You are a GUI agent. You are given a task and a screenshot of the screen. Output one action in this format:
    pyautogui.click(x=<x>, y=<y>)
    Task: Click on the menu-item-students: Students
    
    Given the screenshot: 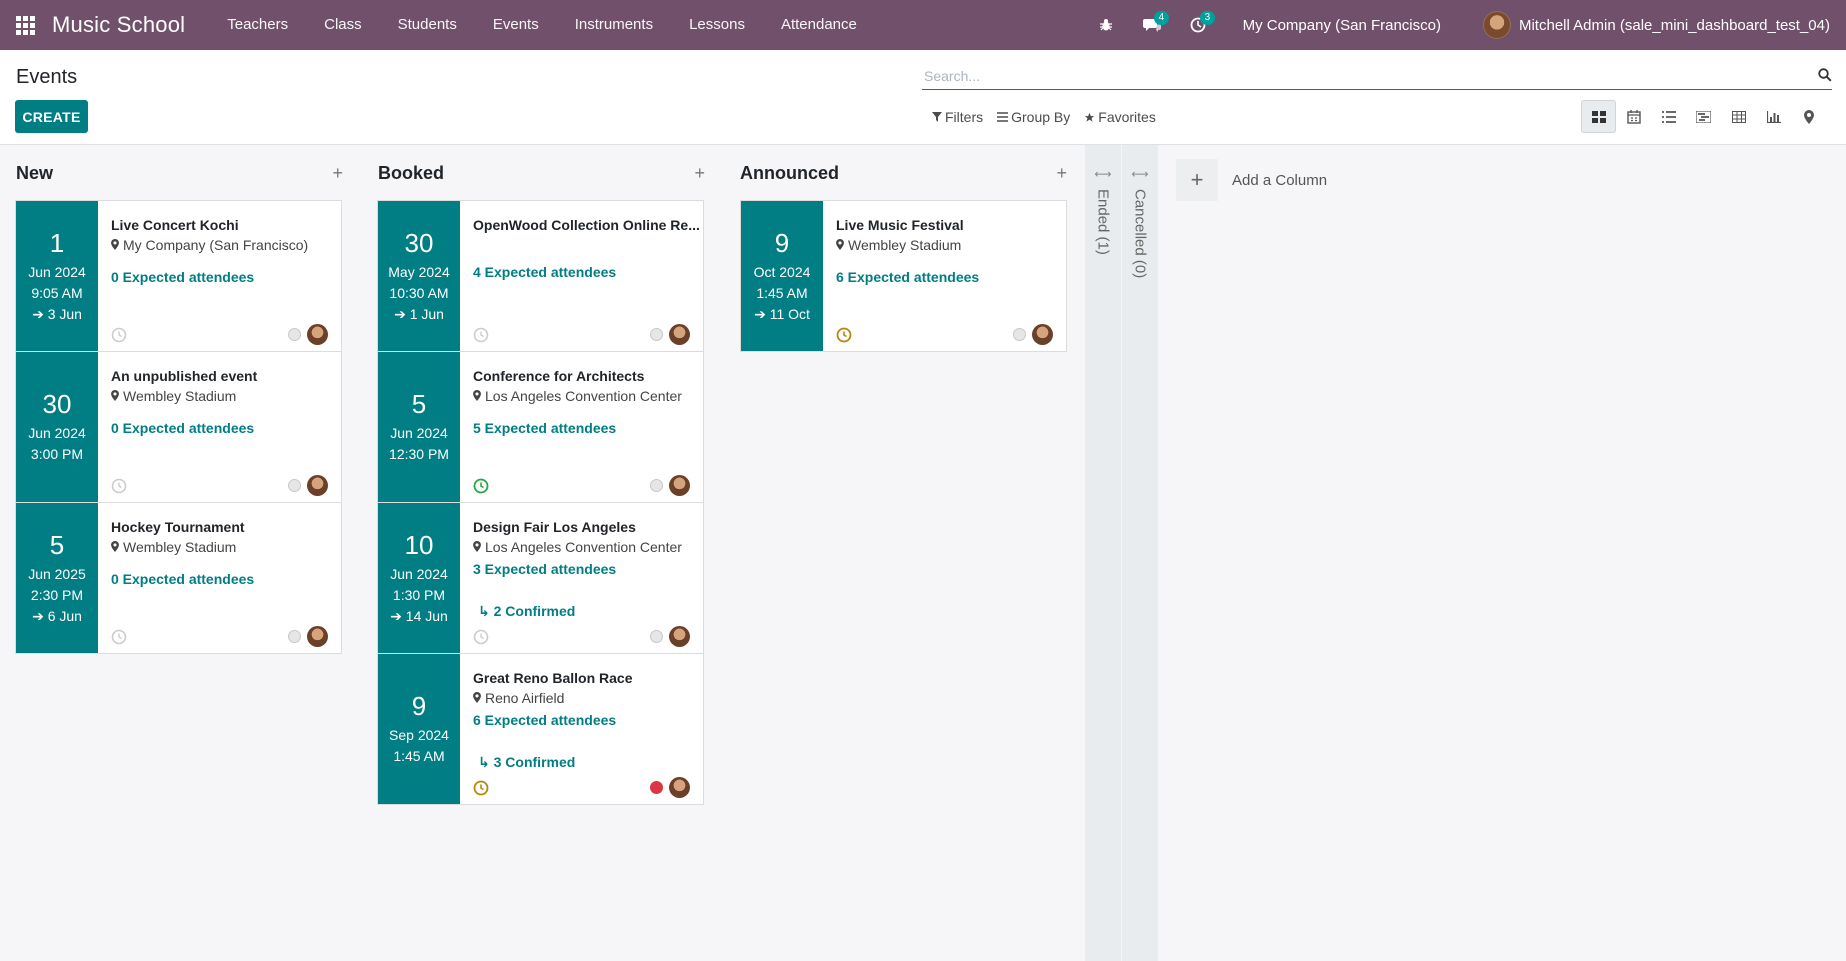 What is the action you would take?
    pyautogui.click(x=427, y=25)
    